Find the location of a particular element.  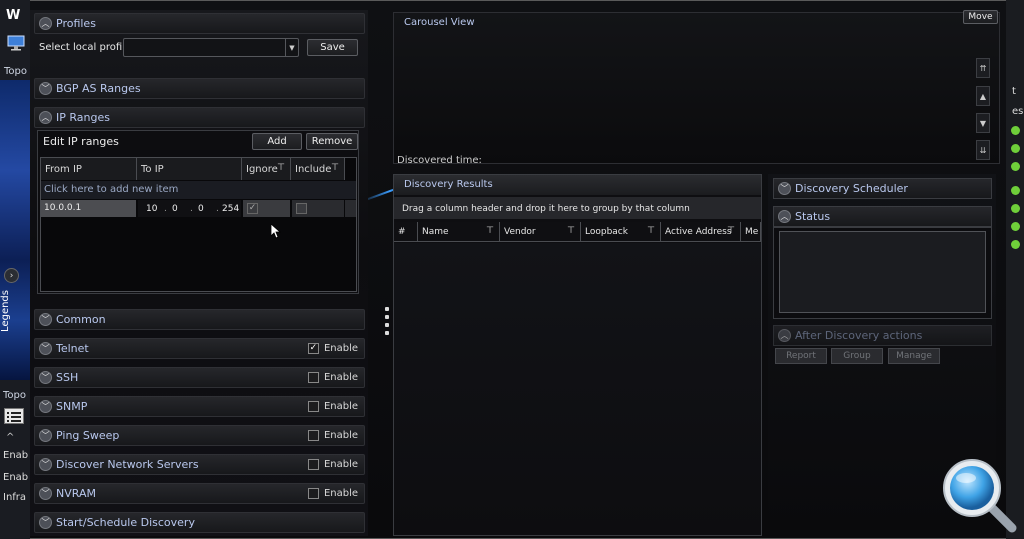

section-discover-network-servers: ﹀ Discover Network Servers Enable is located at coordinates (199, 464).